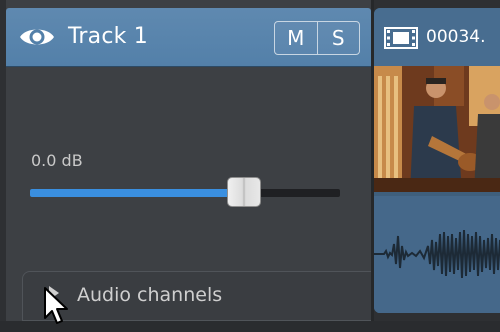 Image resolution: width=500 pixels, height=332 pixels. I want to click on track-title-bar: Track 1 M S, so click(188, 37).